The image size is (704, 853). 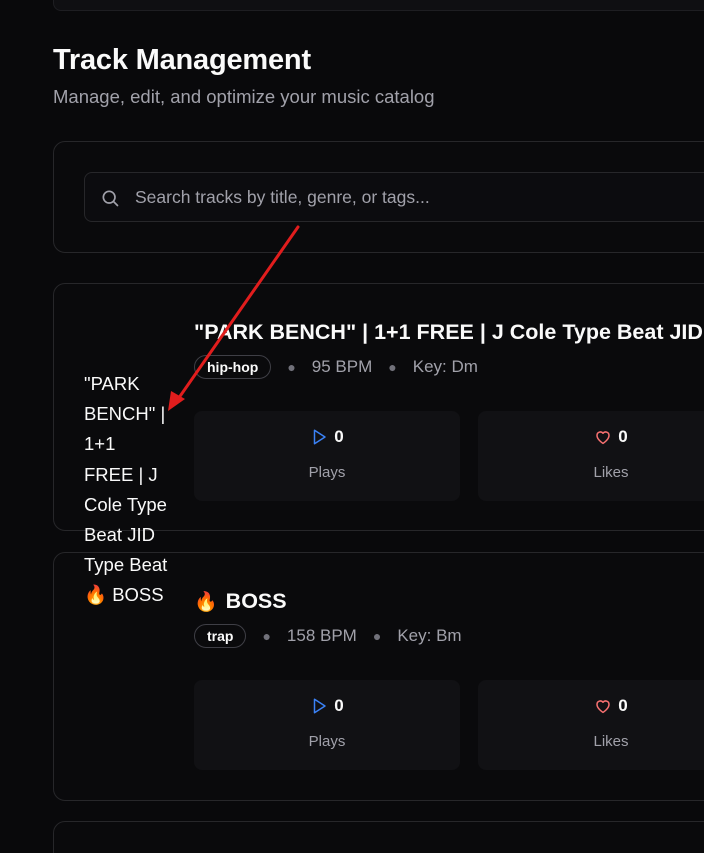 What do you see at coordinates (378, 837) in the screenshot?
I see `track-card` at bounding box center [378, 837].